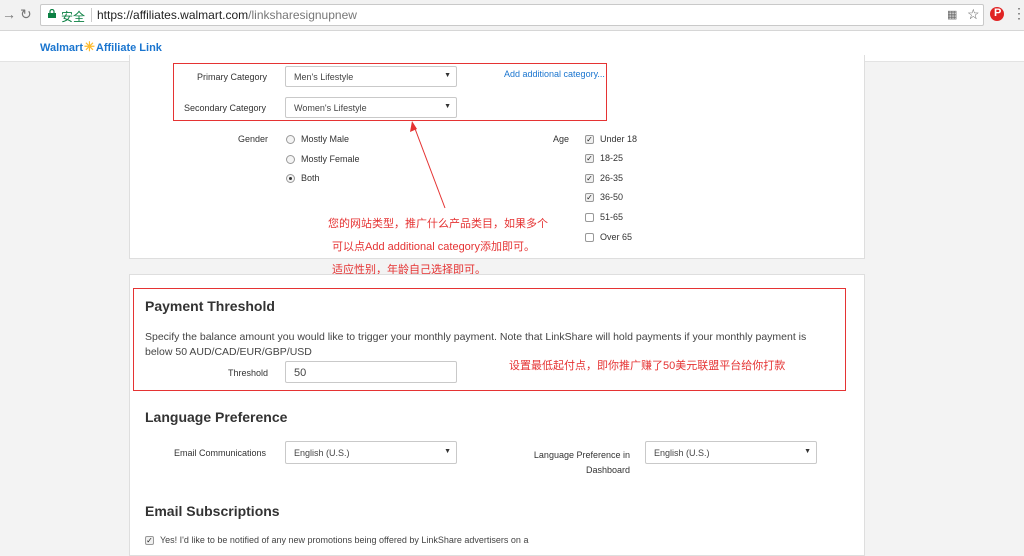  Describe the element at coordinates (616, 237) in the screenshot. I see `age-option-label: Over 65` at that location.